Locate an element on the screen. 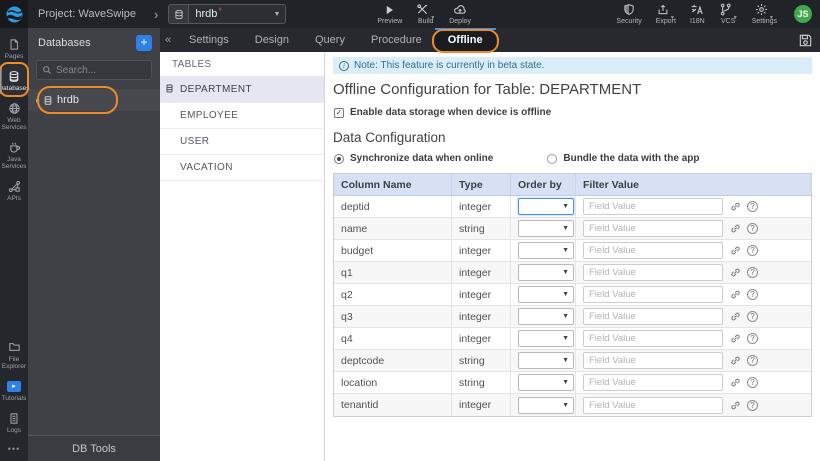  user-avatar: JS is located at coordinates (803, 14).